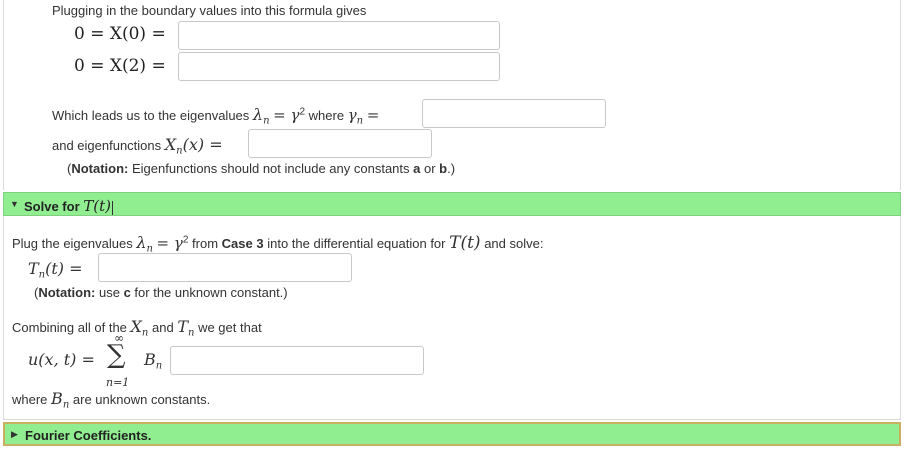  I want to click on eigen-sup: 2, so click(302, 112).